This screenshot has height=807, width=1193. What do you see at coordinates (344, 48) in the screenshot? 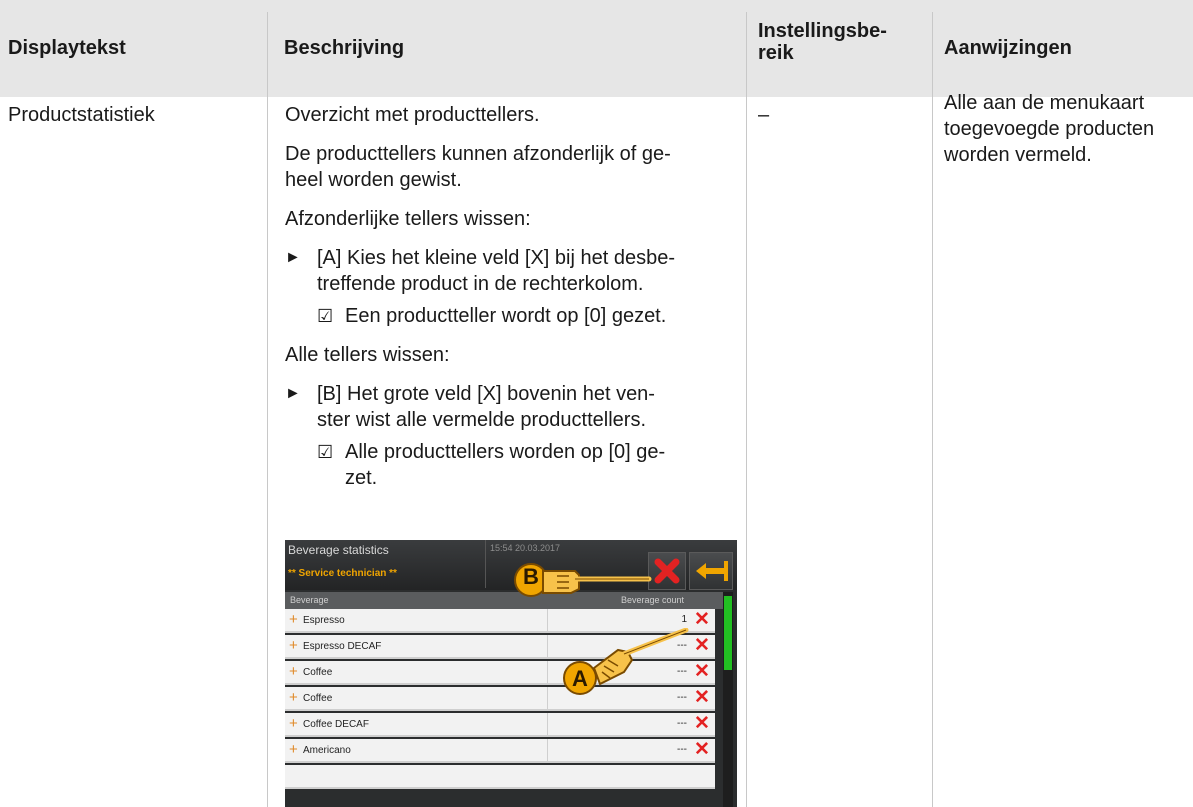
I see `header-description: Beschrijving` at bounding box center [344, 48].